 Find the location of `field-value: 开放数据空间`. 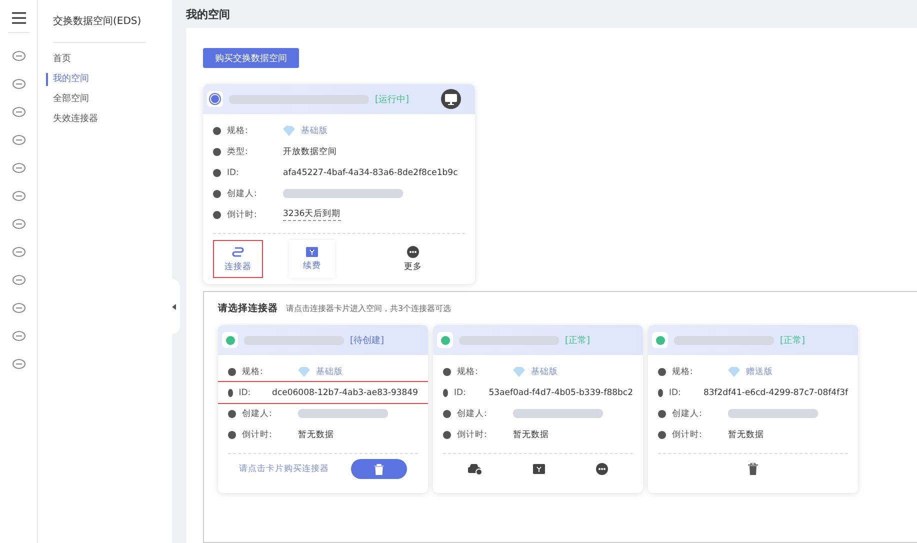

field-value: 开放数据空间 is located at coordinates (310, 152).